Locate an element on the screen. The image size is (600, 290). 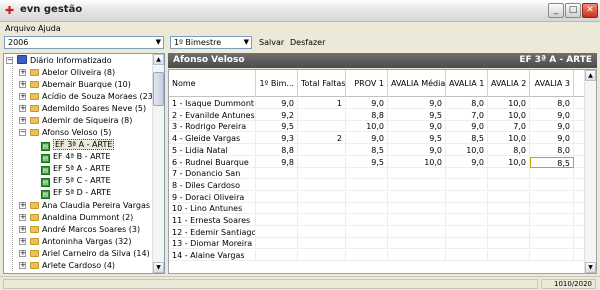
save-button: Salvar is located at coordinates (271, 42).